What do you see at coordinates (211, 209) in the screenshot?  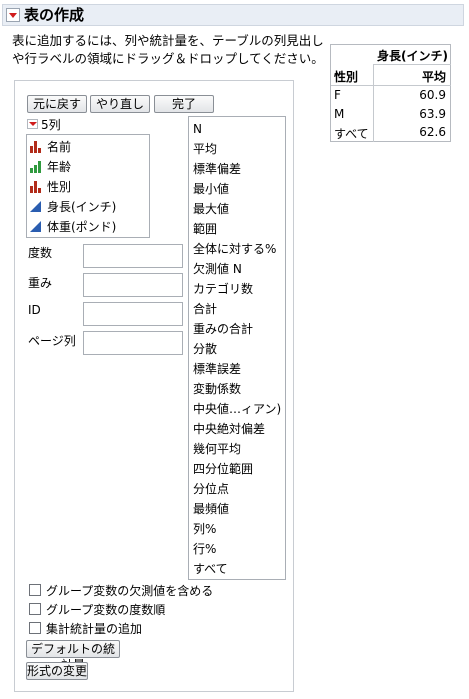 I see `statistic-item: 最大値` at bounding box center [211, 209].